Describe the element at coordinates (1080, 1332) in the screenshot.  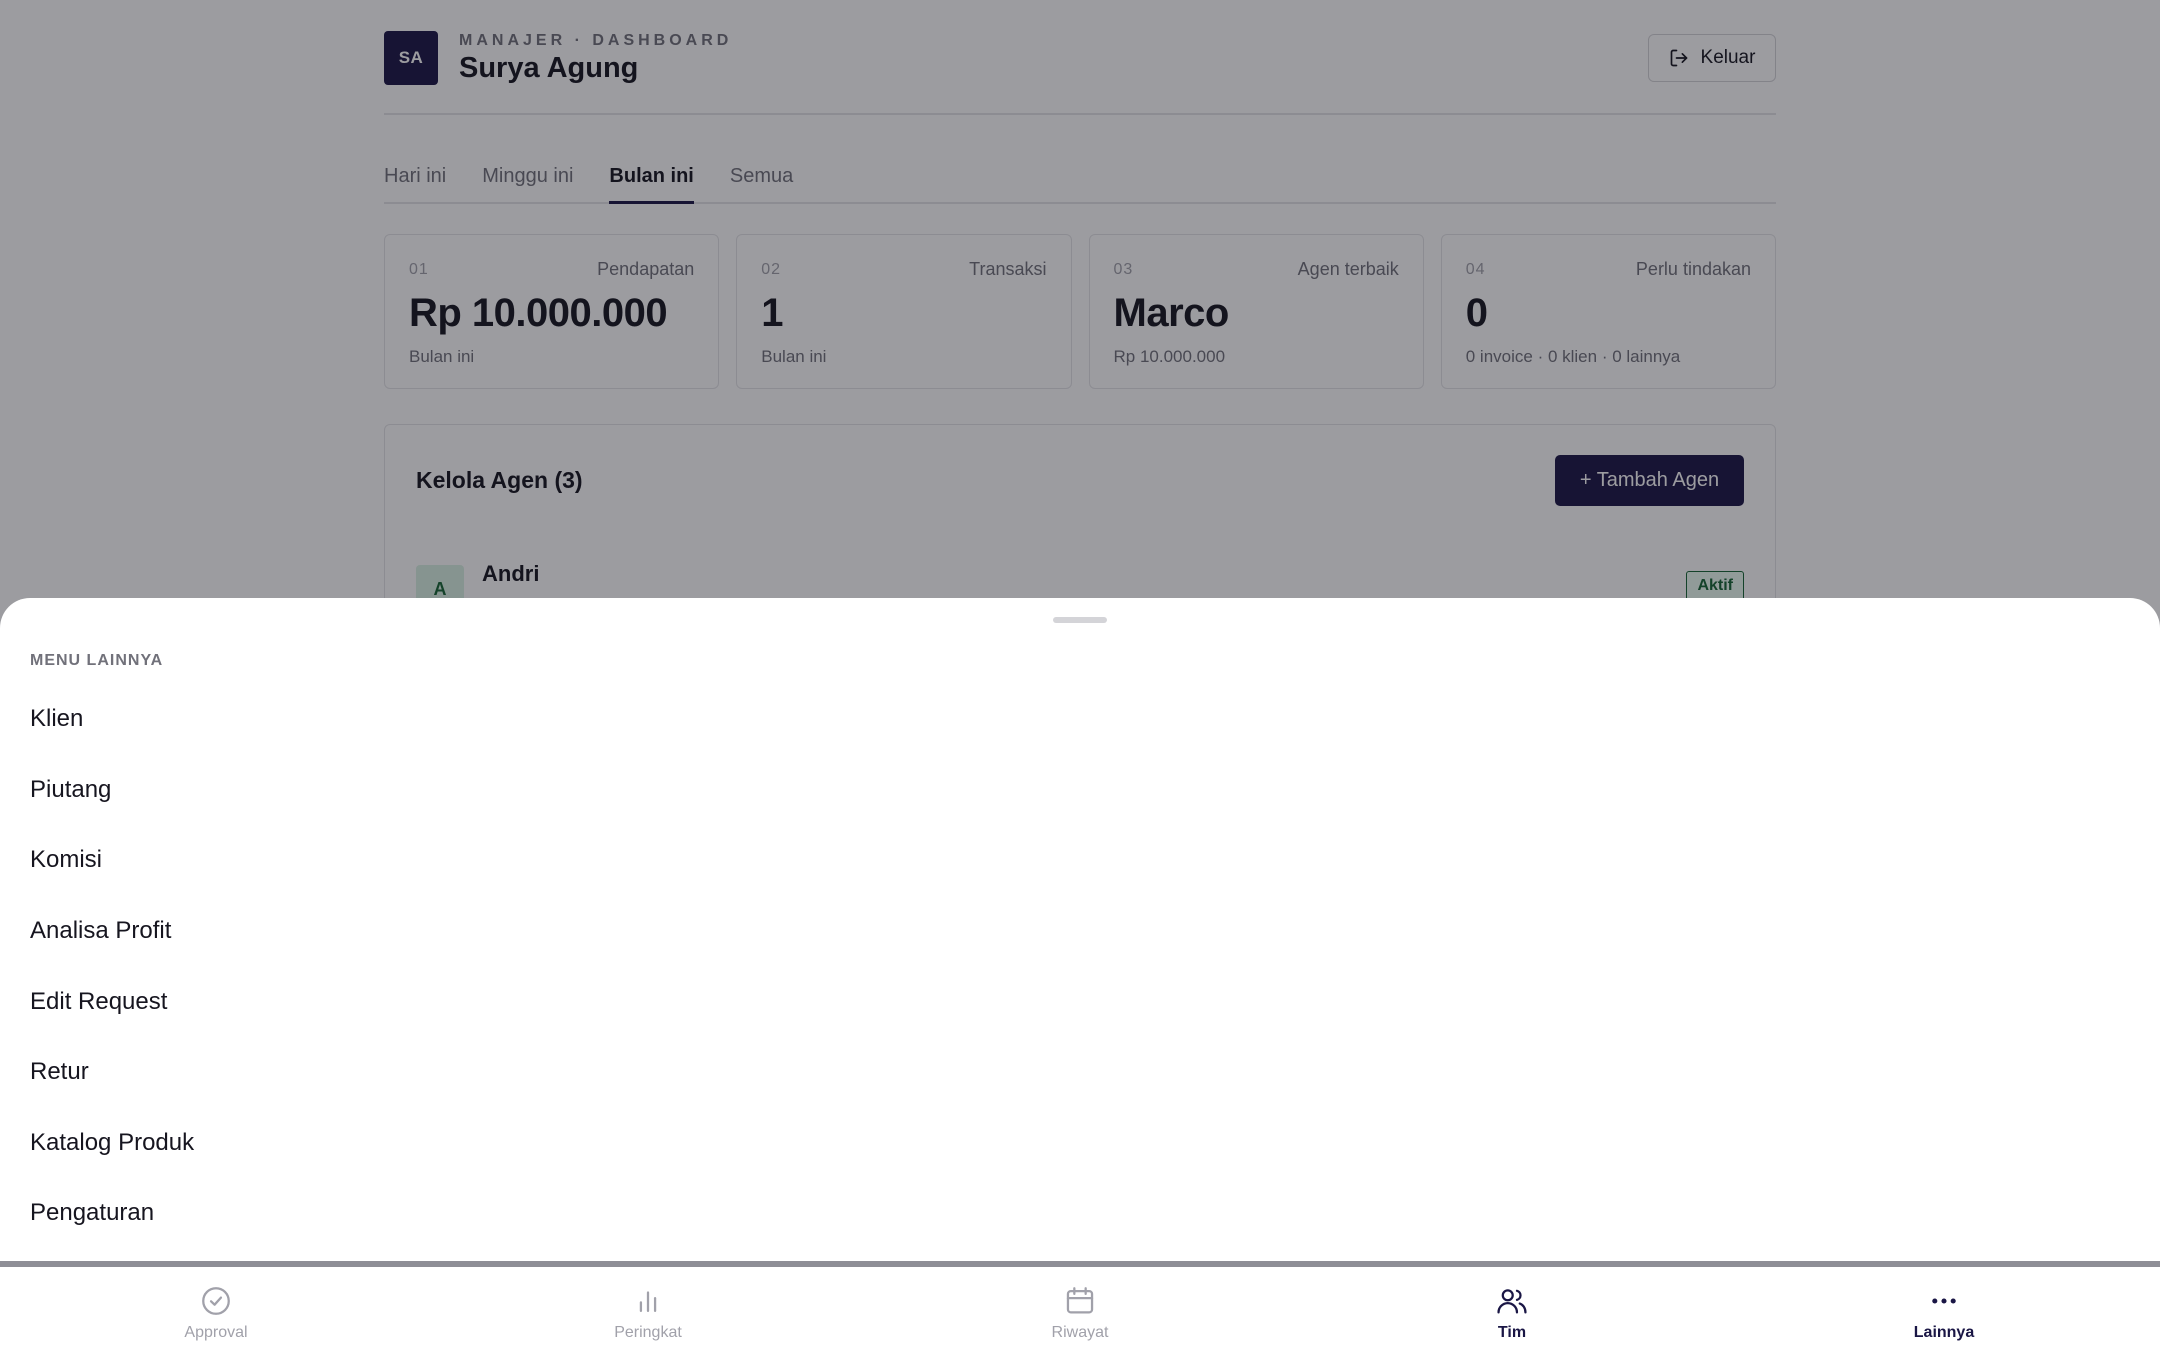
I see `nav-label: Riwayat` at that location.